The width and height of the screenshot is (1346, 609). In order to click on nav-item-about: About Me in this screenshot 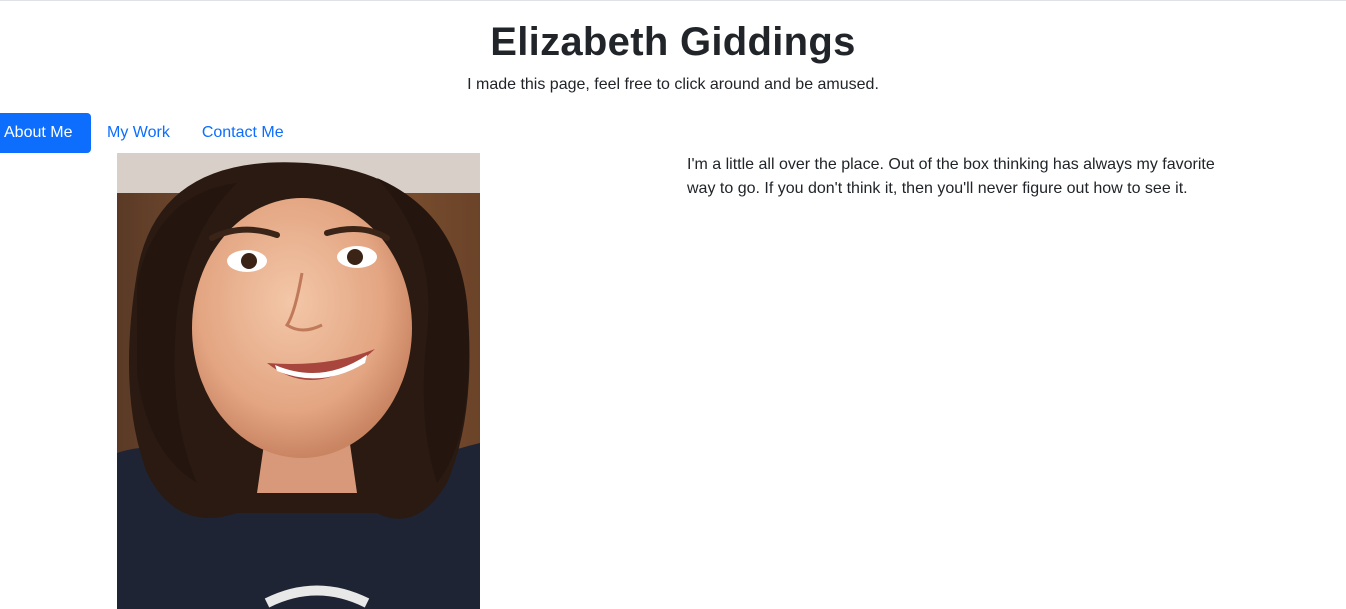, I will do `click(45, 133)`.